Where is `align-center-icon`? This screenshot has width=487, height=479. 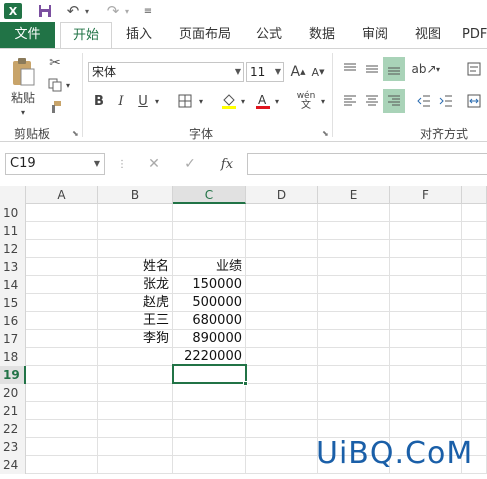
align-center-icon is located at coordinates (372, 101).